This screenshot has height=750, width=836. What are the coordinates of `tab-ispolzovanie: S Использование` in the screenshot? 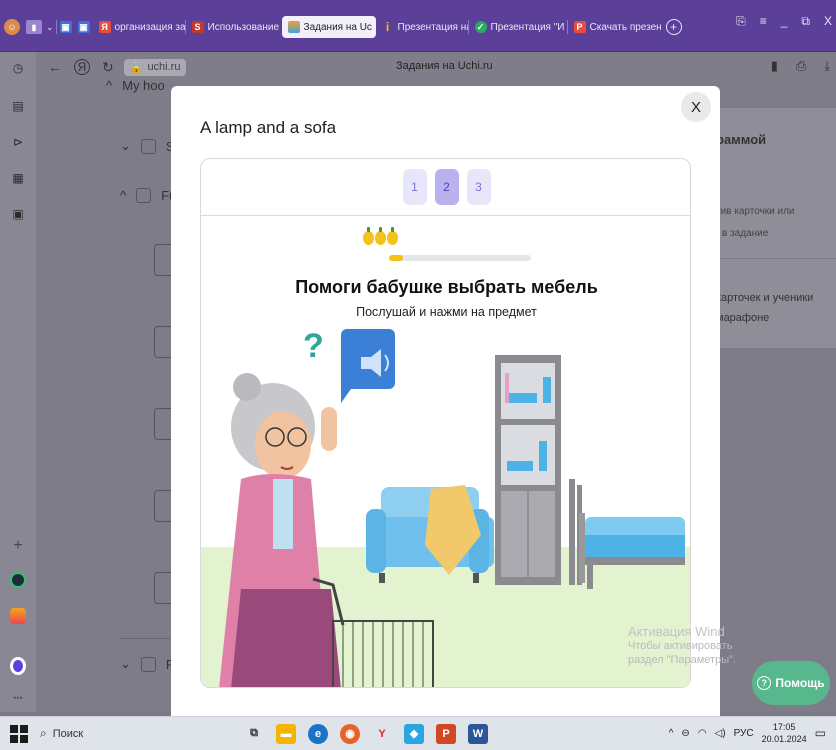 It's located at (234, 27).